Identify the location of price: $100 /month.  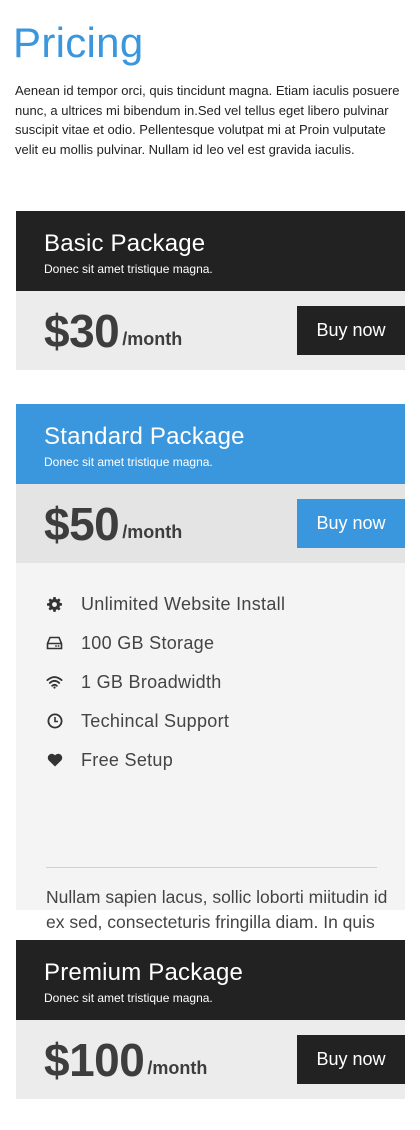
(125, 1059).